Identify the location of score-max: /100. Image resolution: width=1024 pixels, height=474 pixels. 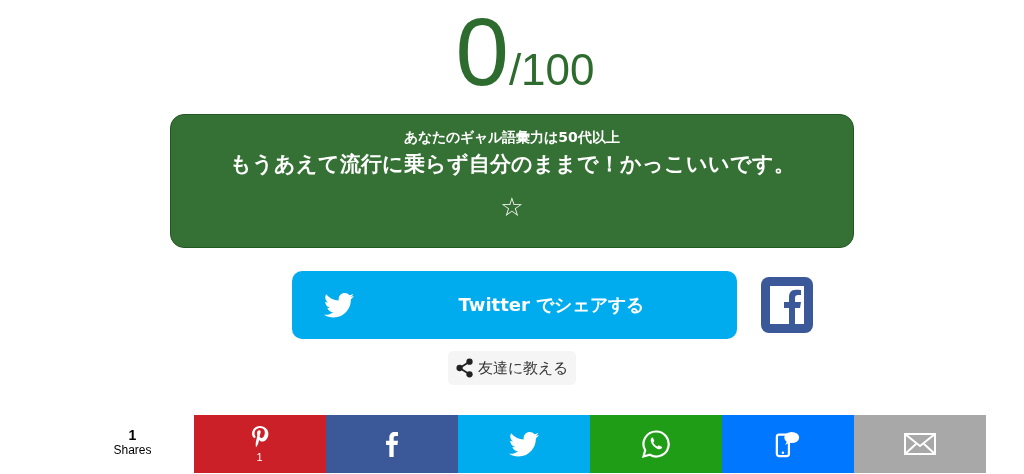
(551, 70).